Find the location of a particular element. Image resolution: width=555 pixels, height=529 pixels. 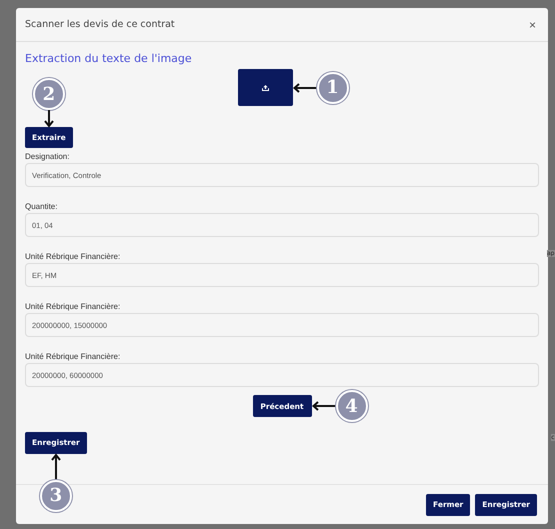

step-number-badge: 3 is located at coordinates (56, 496).